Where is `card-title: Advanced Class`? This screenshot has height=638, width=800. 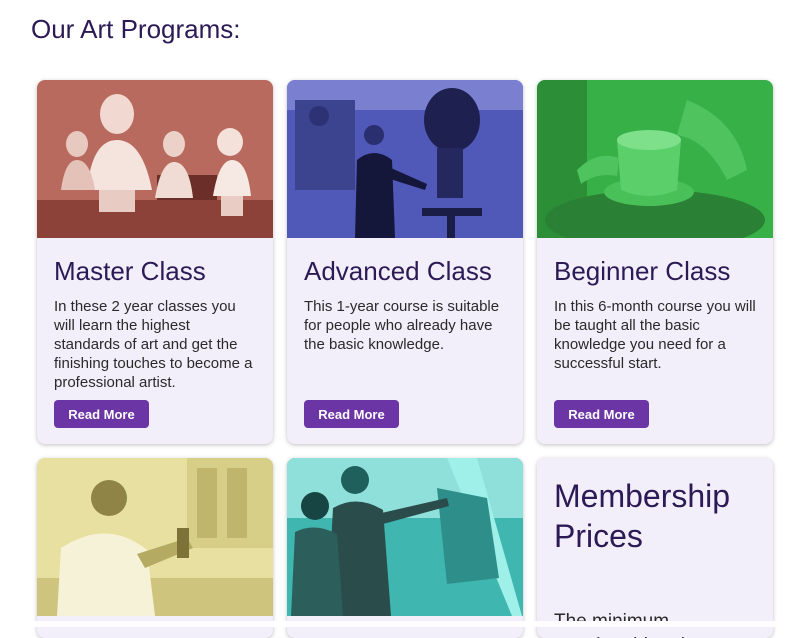 card-title: Advanced Class is located at coordinates (398, 271).